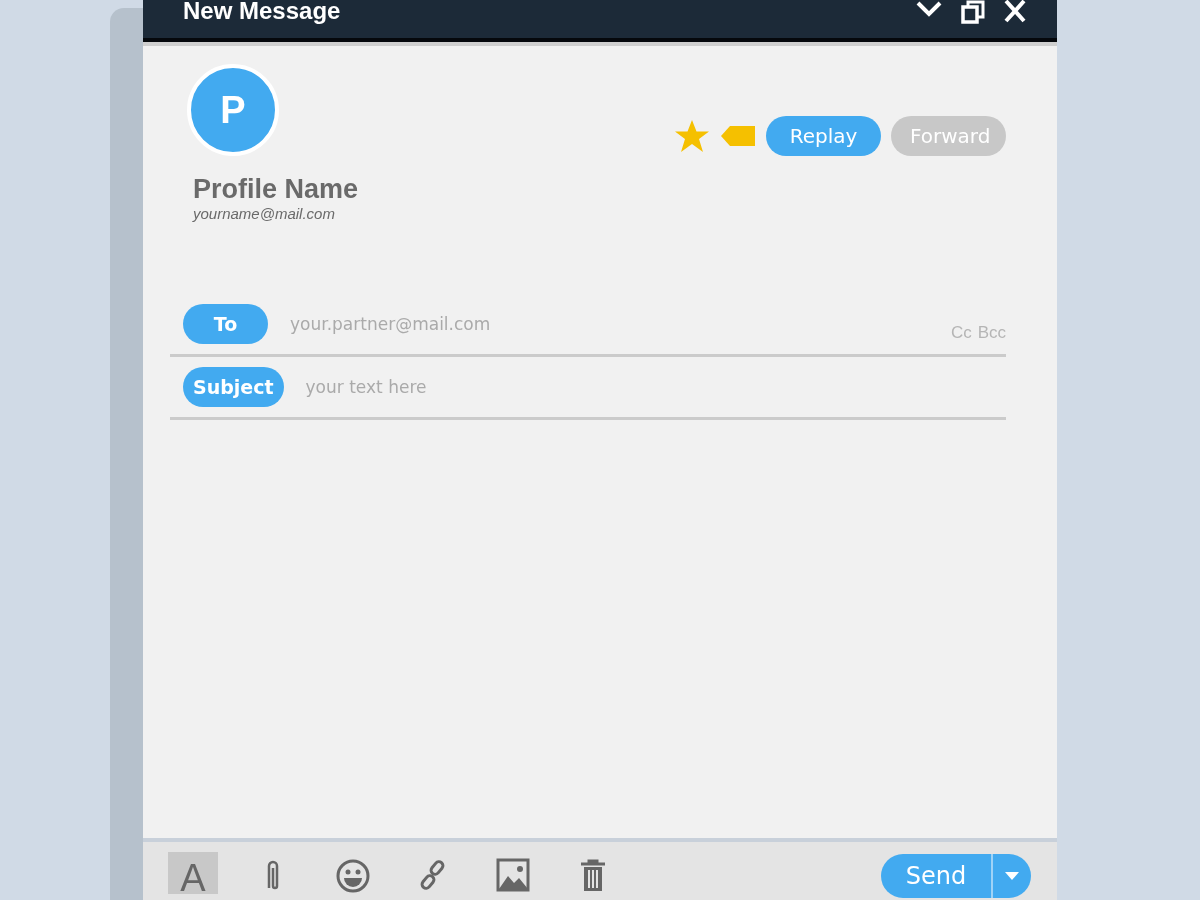 Image resolution: width=1200 pixels, height=900 pixels. Describe the element at coordinates (654, 387) in the screenshot. I see `input-field: your text here` at that location.